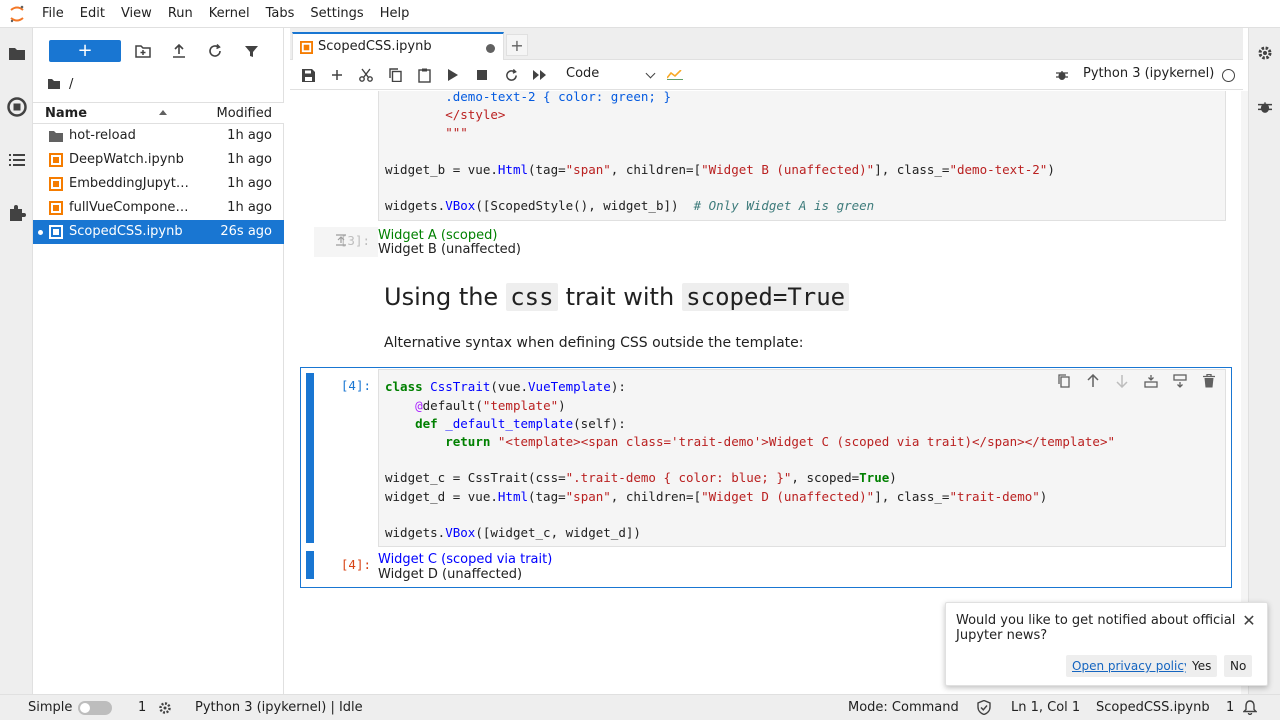  Describe the element at coordinates (66, 113) in the screenshot. I see `column-name-header: Name` at that location.